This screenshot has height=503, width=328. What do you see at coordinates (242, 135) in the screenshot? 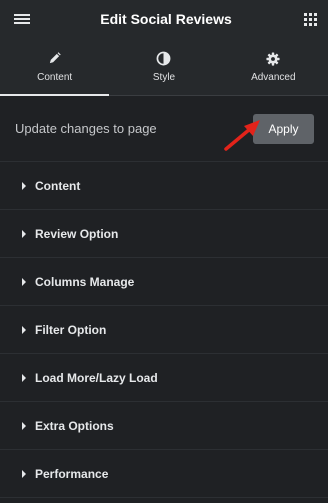
I see `red-arrow-icon` at bounding box center [242, 135].